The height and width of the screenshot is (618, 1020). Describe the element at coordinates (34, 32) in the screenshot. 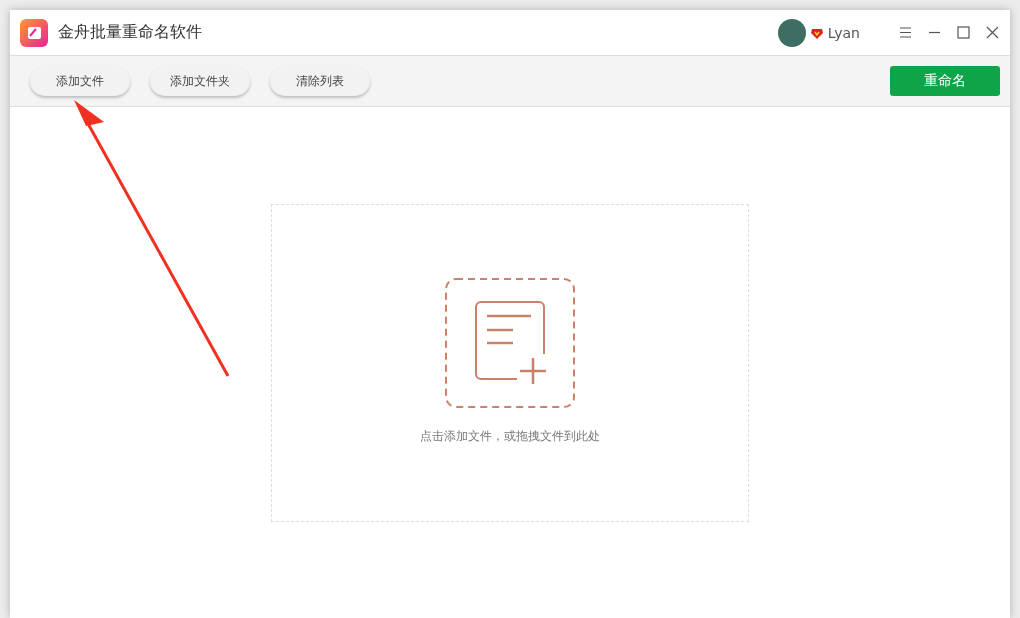

I see `app-logo-icon` at that location.